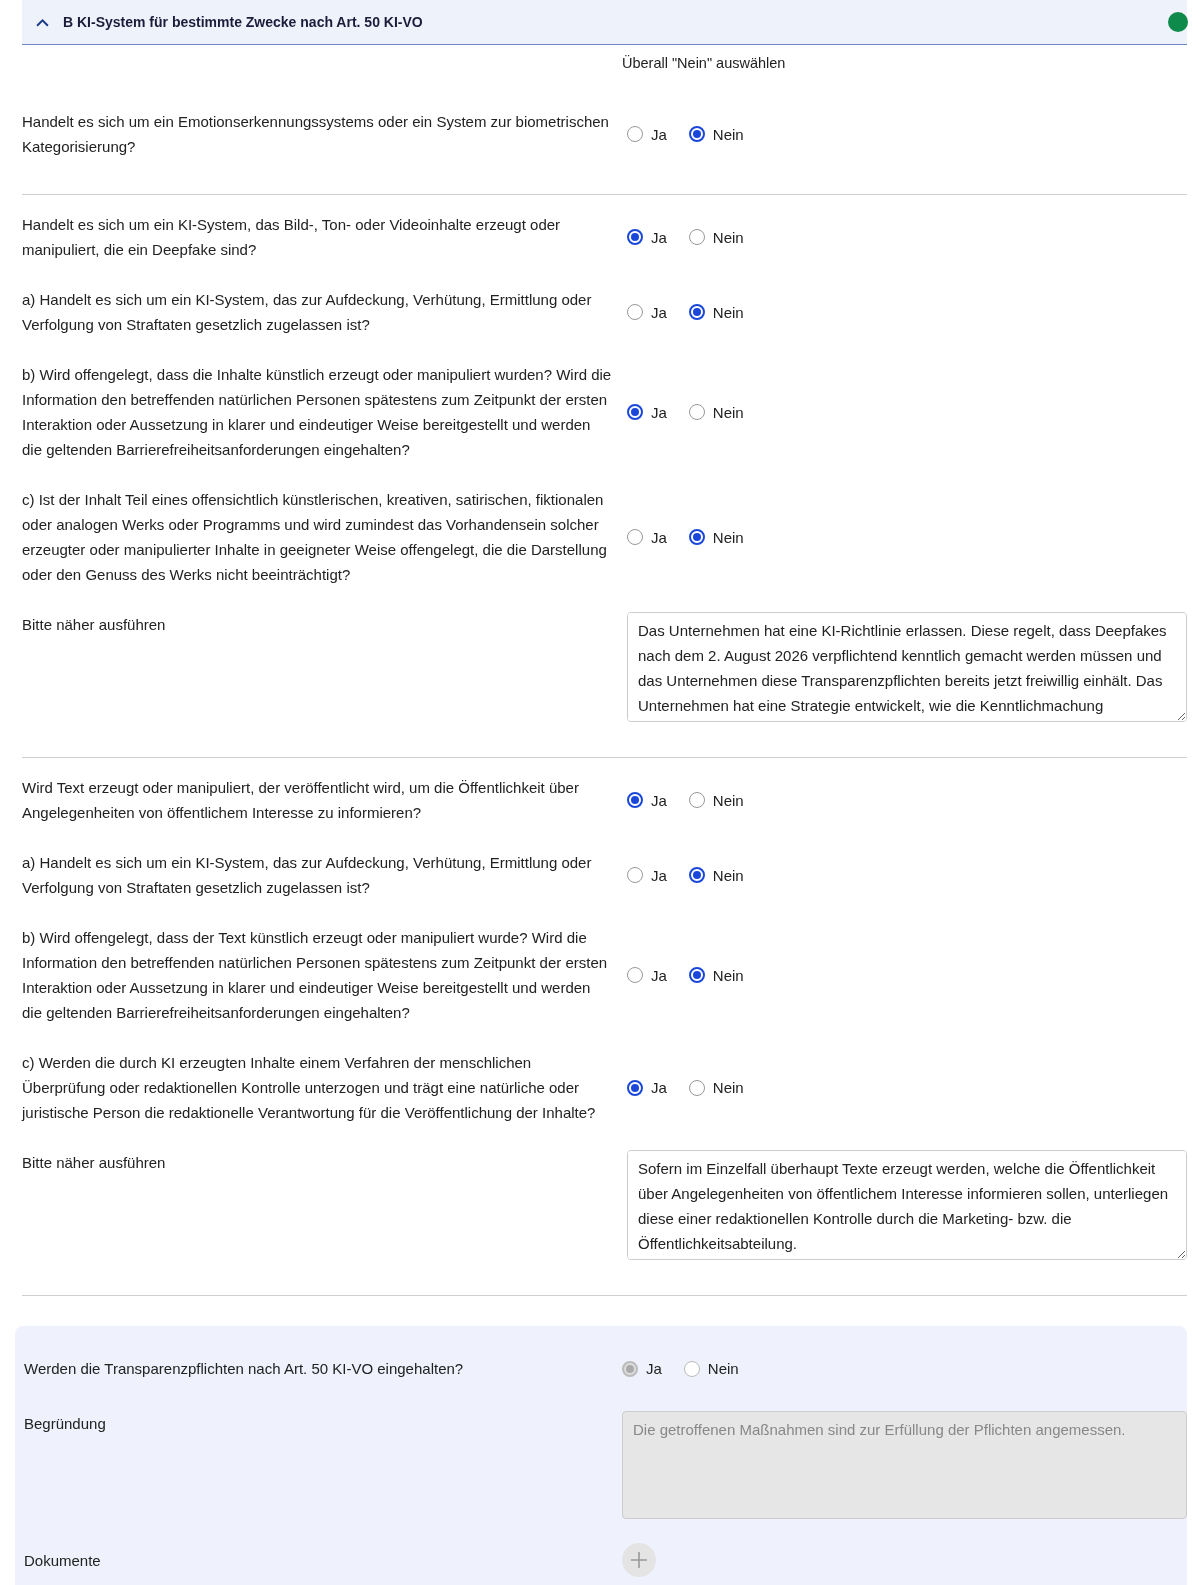 This screenshot has height=1585, width=1200. What do you see at coordinates (315, 975) in the screenshot?
I see `question-text: b) Wird offengelegt, dass der Text künstlich erzeugt oder manipuliert wurde? Wird die Information den betreffenden natürlichen Personen spätestens zum Zeitpunkt der ersten Interaktion oder Aussetzung in klarer und eindeutiger Weise bereitgestellt und werden die geltenden Barrierefreiheitsanforderungen eingehalten?` at bounding box center [315, 975].